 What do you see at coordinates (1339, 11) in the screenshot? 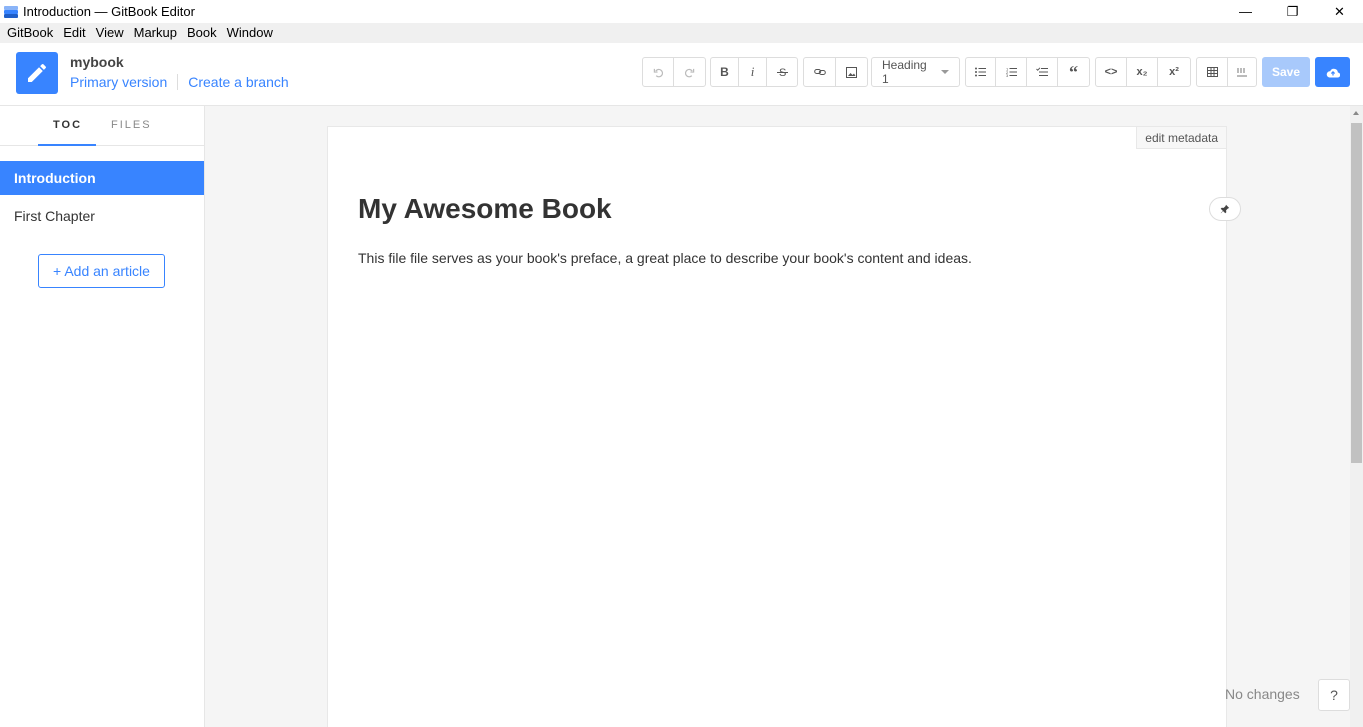
I see `close-button: ✕` at bounding box center [1339, 11].